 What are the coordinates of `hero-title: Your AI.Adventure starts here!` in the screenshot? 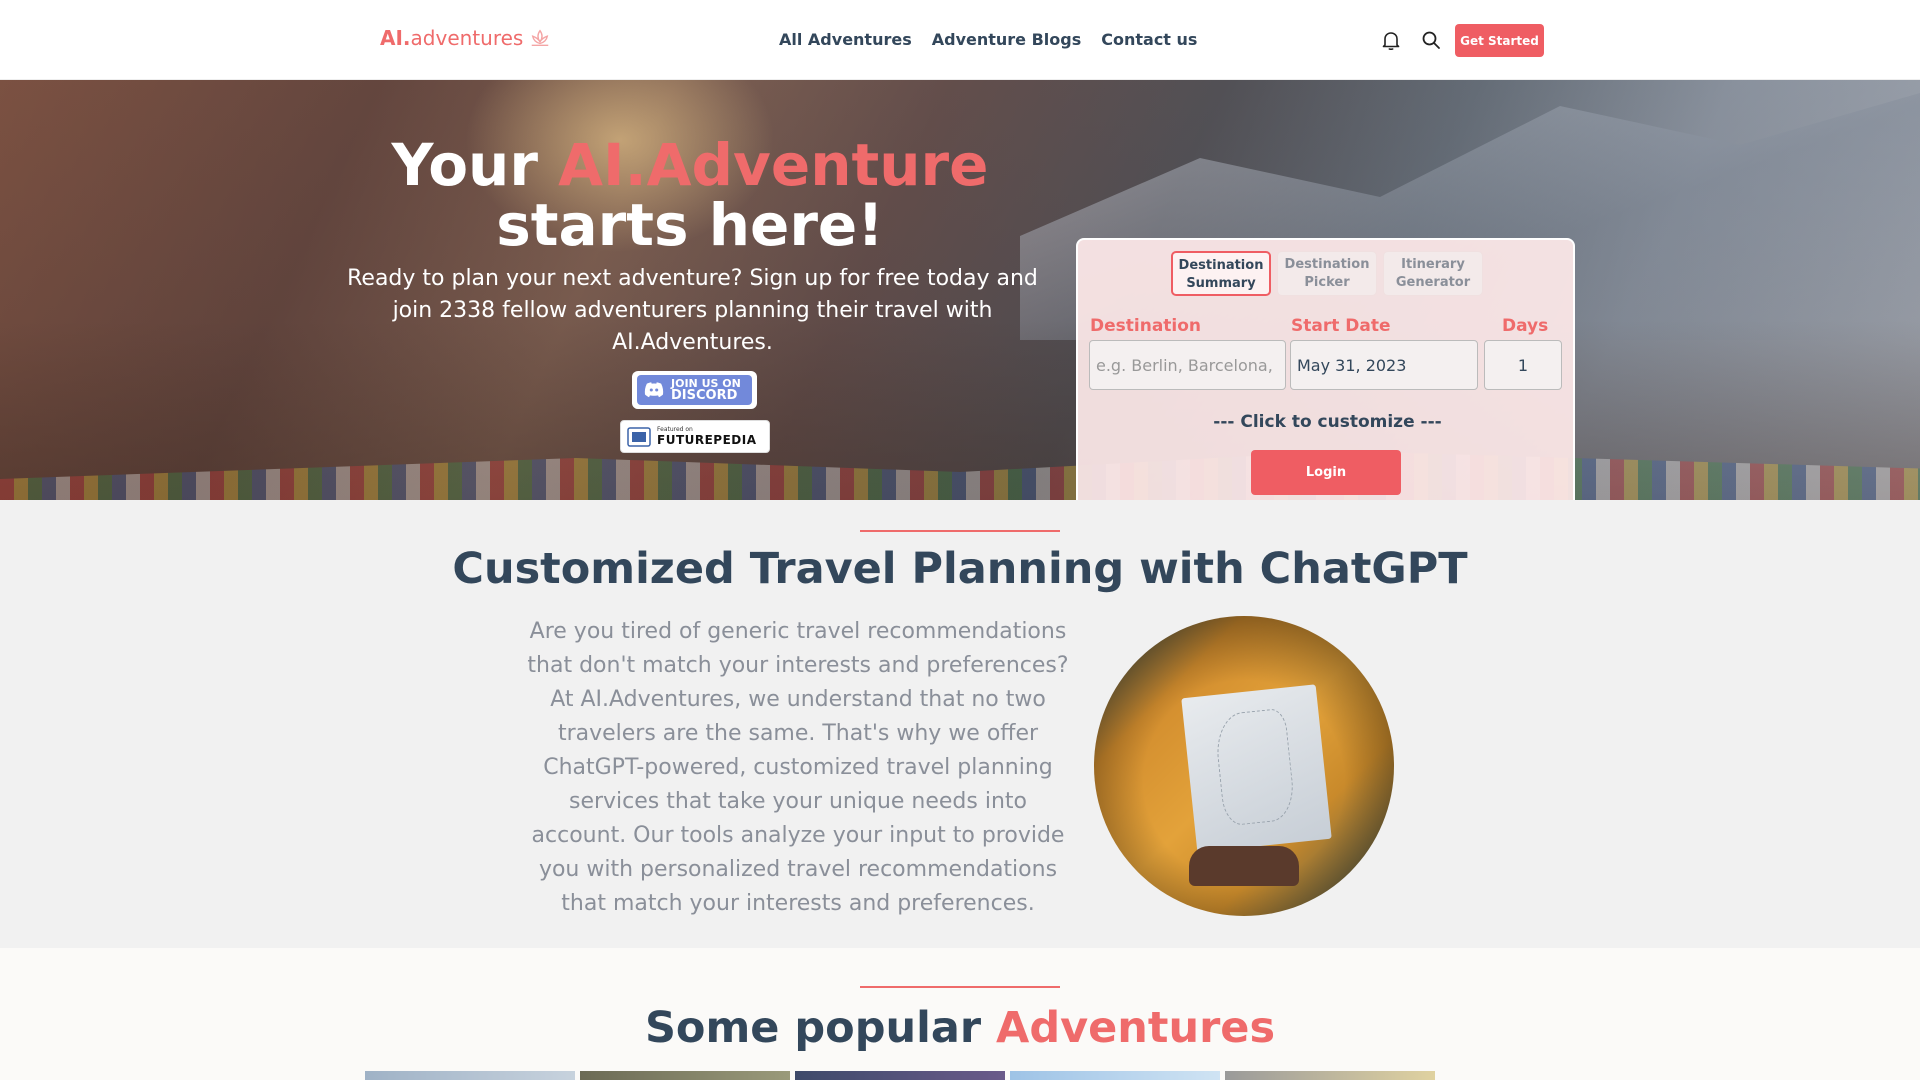 It's located at (690, 195).